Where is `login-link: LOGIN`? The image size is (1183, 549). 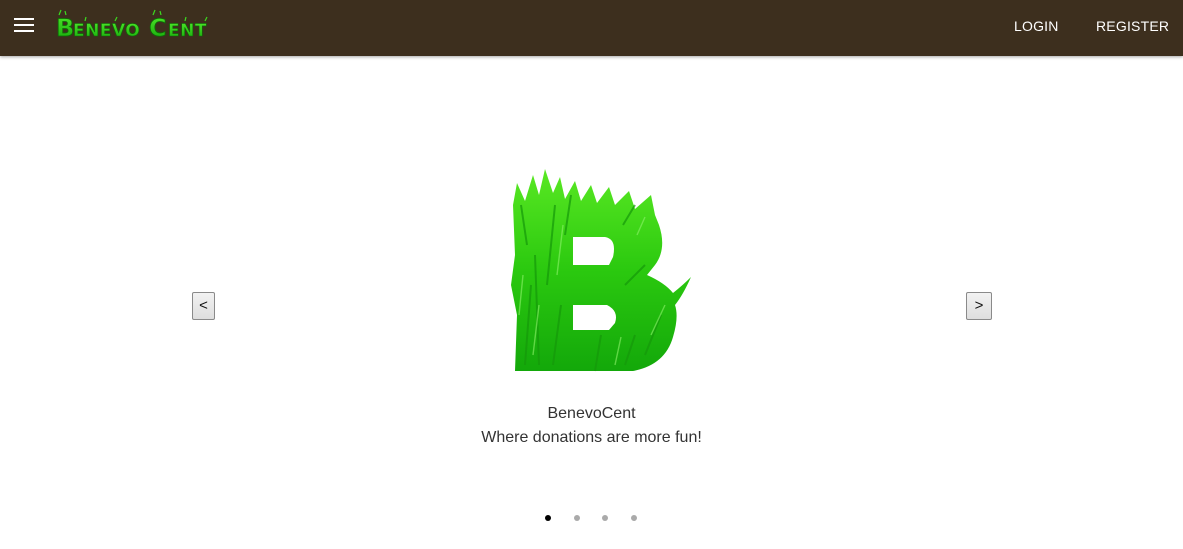 login-link: LOGIN is located at coordinates (1036, 26).